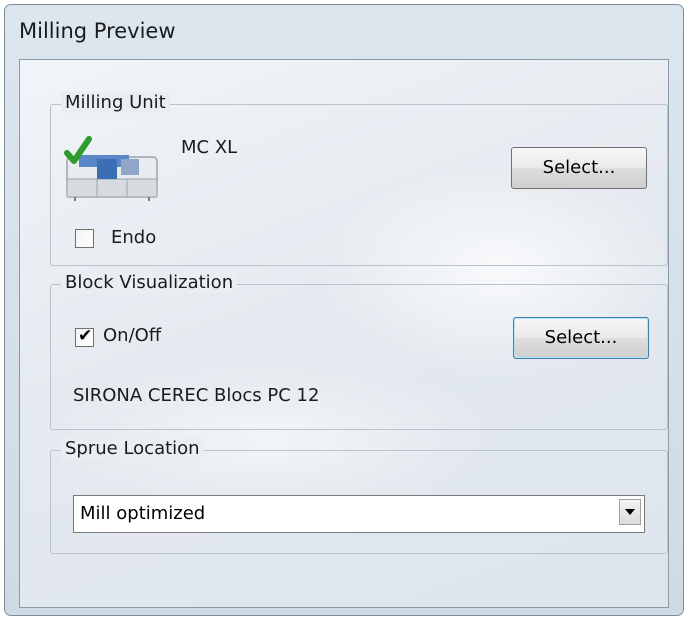 The height and width of the screenshot is (621, 690). I want to click on endo-label: Endo, so click(134, 237).